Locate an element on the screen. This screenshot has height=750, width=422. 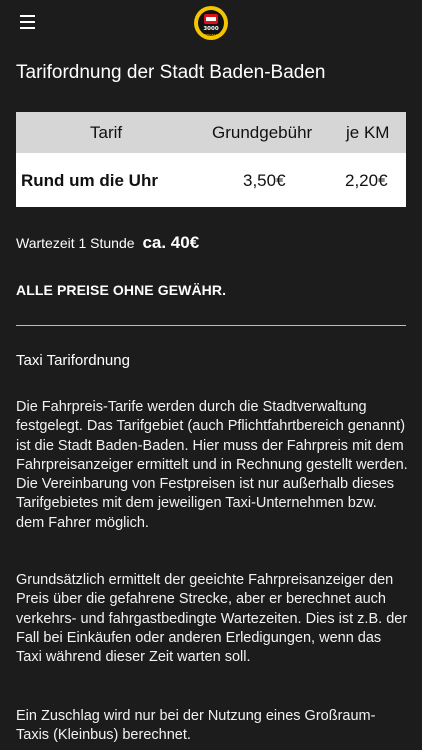
section-heading: Taxi Tarifordnung is located at coordinates (73, 360).